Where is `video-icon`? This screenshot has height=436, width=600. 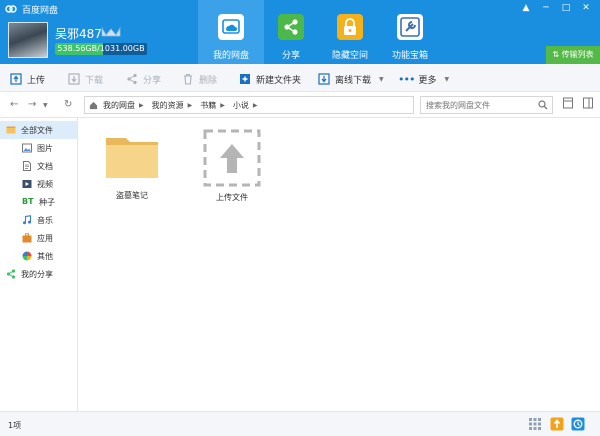
video-icon is located at coordinates (27, 184).